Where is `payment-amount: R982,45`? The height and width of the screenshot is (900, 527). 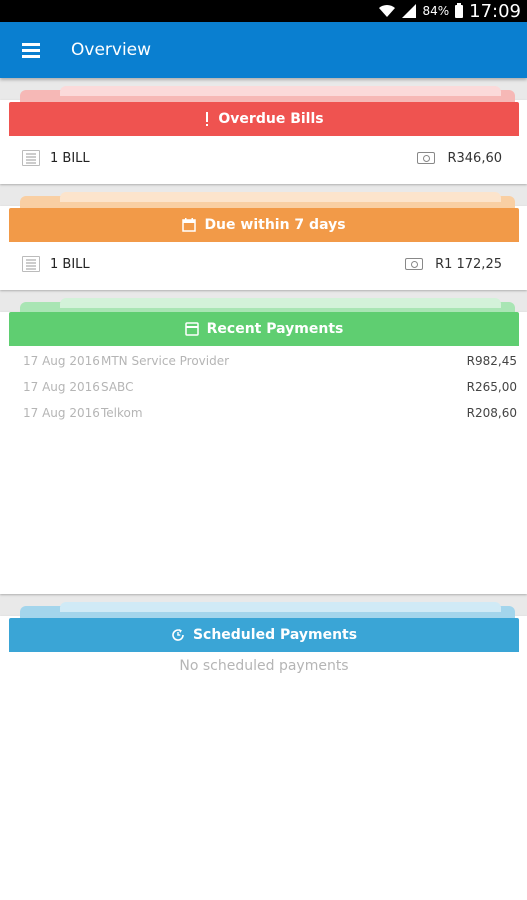 payment-amount: R982,45 is located at coordinates (491, 361).